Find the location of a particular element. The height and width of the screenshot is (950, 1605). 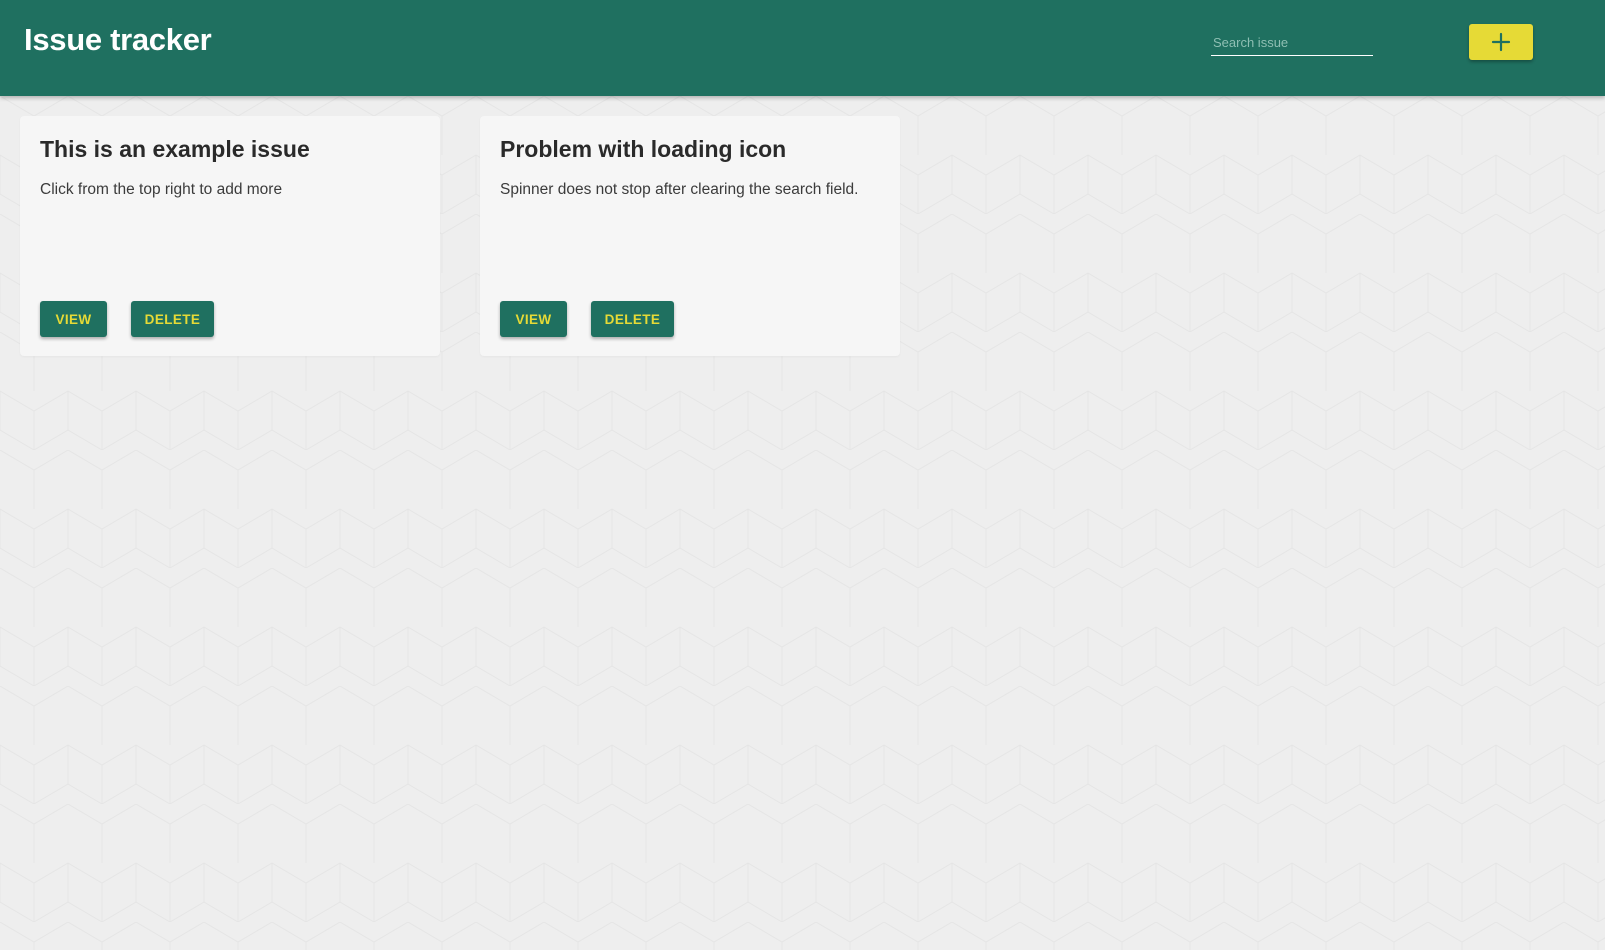

issue-title: Problem with loading icon is located at coordinates (643, 149).